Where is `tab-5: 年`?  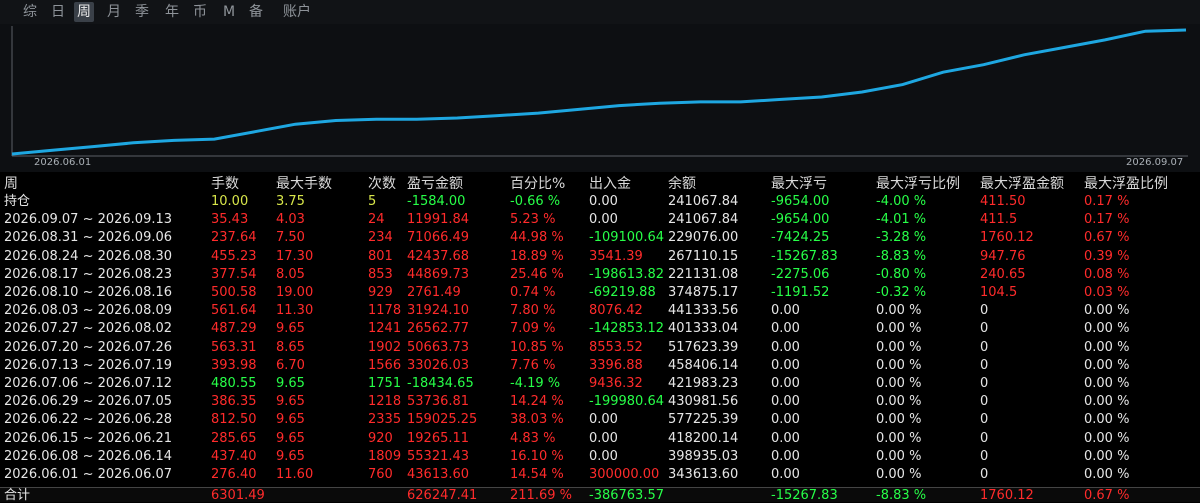
tab-5: 年 is located at coordinates (172, 12).